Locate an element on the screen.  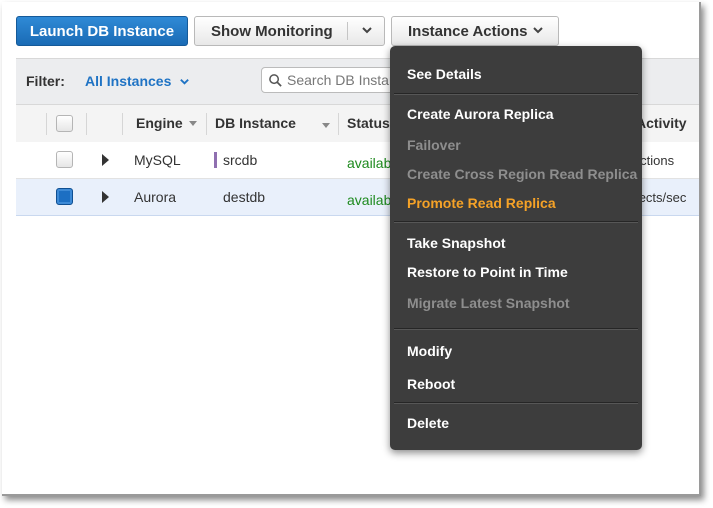
column-header-activity: Activity is located at coordinates (661, 123).